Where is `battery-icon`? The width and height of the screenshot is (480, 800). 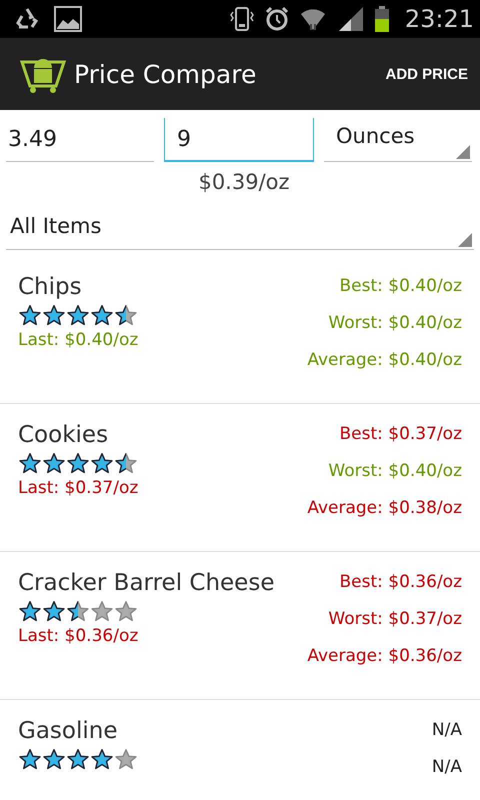
battery-icon is located at coordinates (381, 19).